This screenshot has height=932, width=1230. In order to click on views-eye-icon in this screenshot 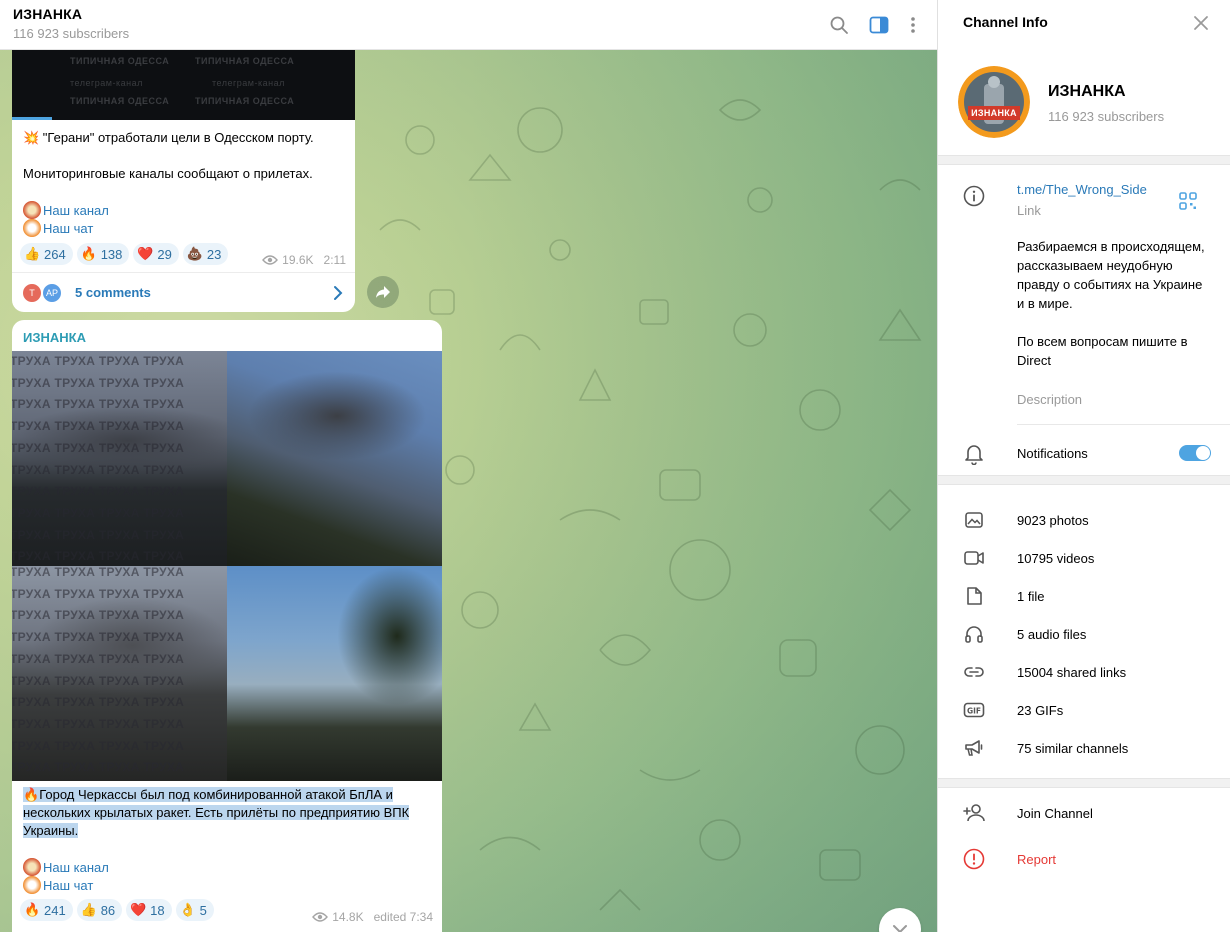, I will do `click(320, 917)`.